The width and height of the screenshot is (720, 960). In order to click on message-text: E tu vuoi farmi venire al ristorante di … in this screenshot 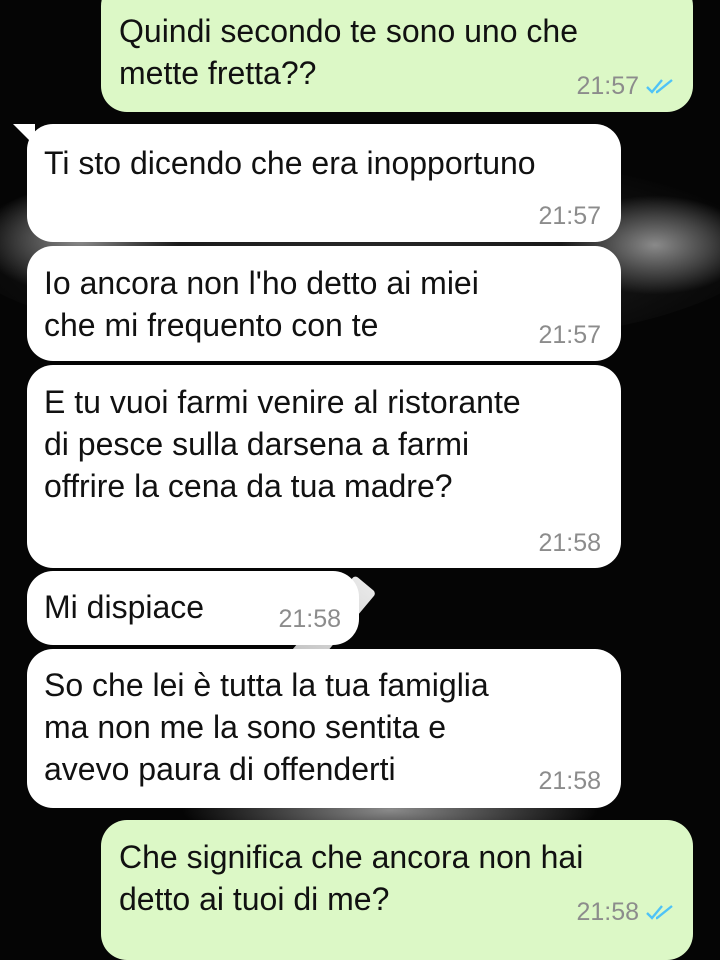, I will do `click(282, 444)`.